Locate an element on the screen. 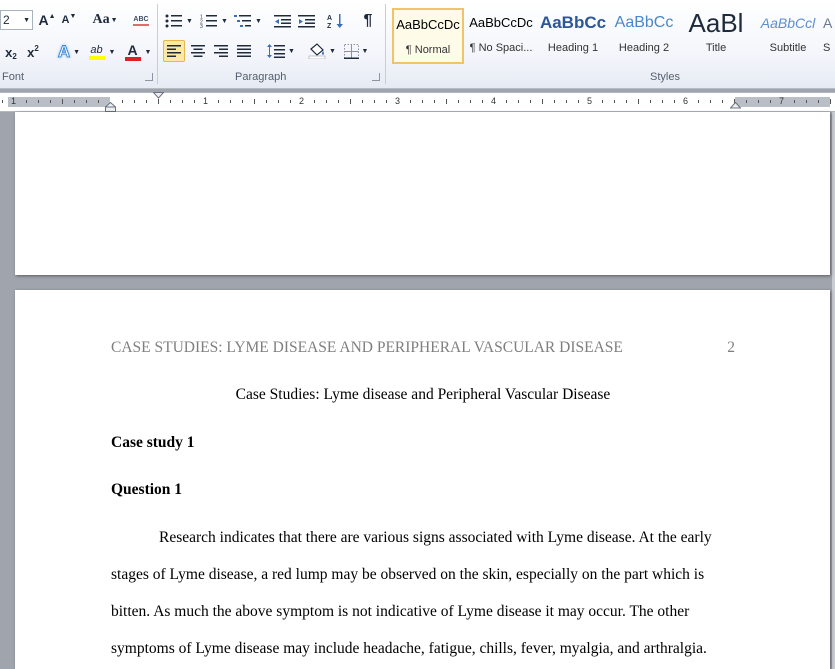  show-formatting-marks-button: ¶ is located at coordinates (368, 21).